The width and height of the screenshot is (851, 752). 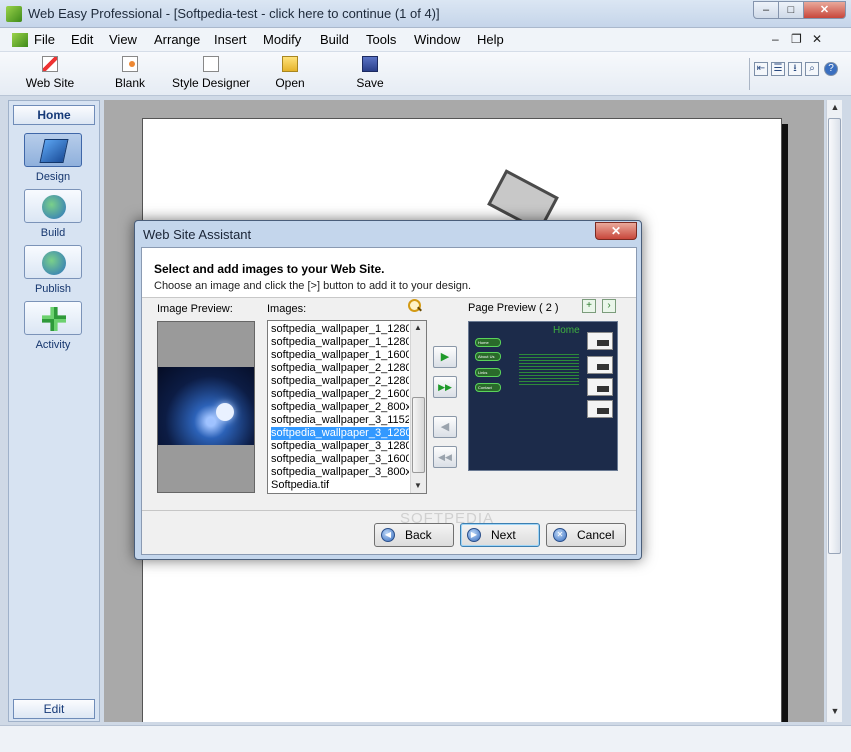 I want to click on scrollbar-thumb, so click(x=834, y=336).